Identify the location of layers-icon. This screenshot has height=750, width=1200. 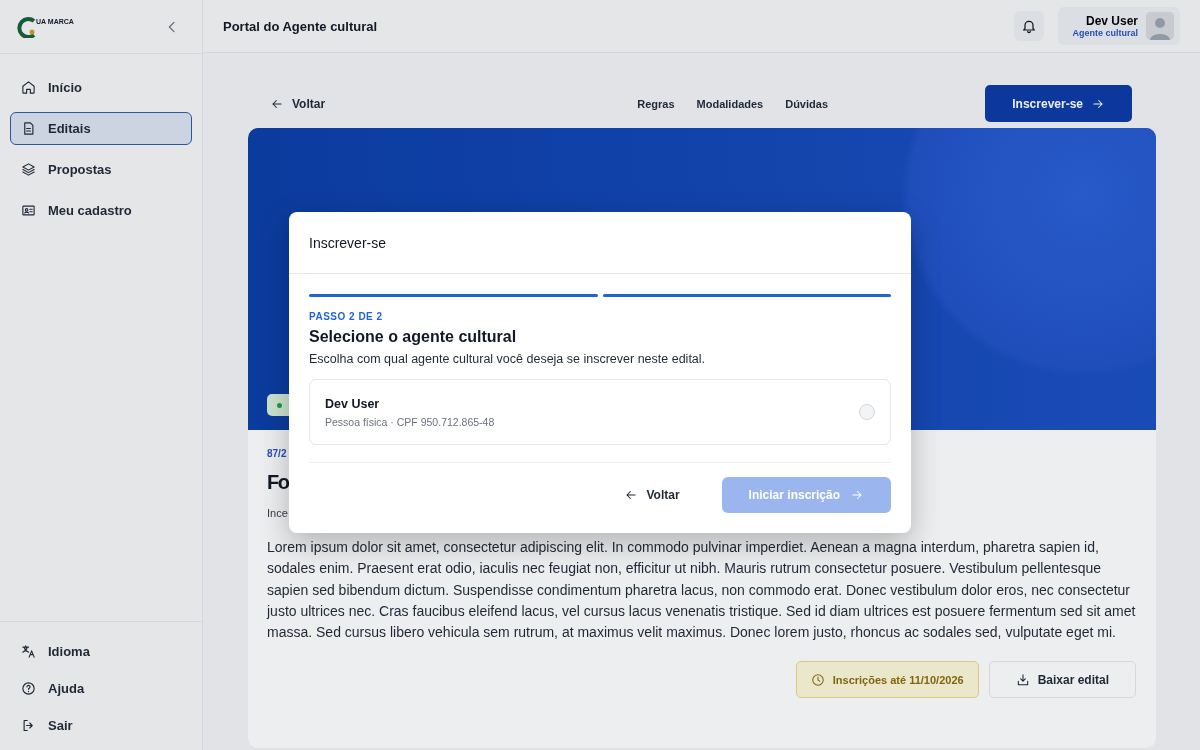
(28, 169).